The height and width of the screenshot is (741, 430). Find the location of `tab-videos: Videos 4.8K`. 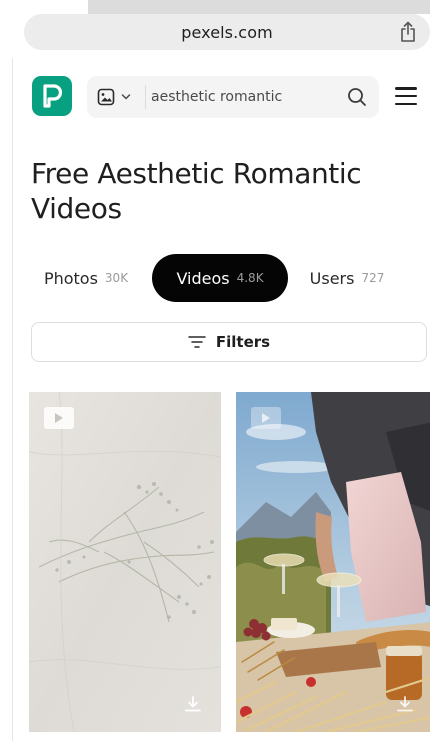

tab-videos: Videos 4.8K is located at coordinates (220, 278).